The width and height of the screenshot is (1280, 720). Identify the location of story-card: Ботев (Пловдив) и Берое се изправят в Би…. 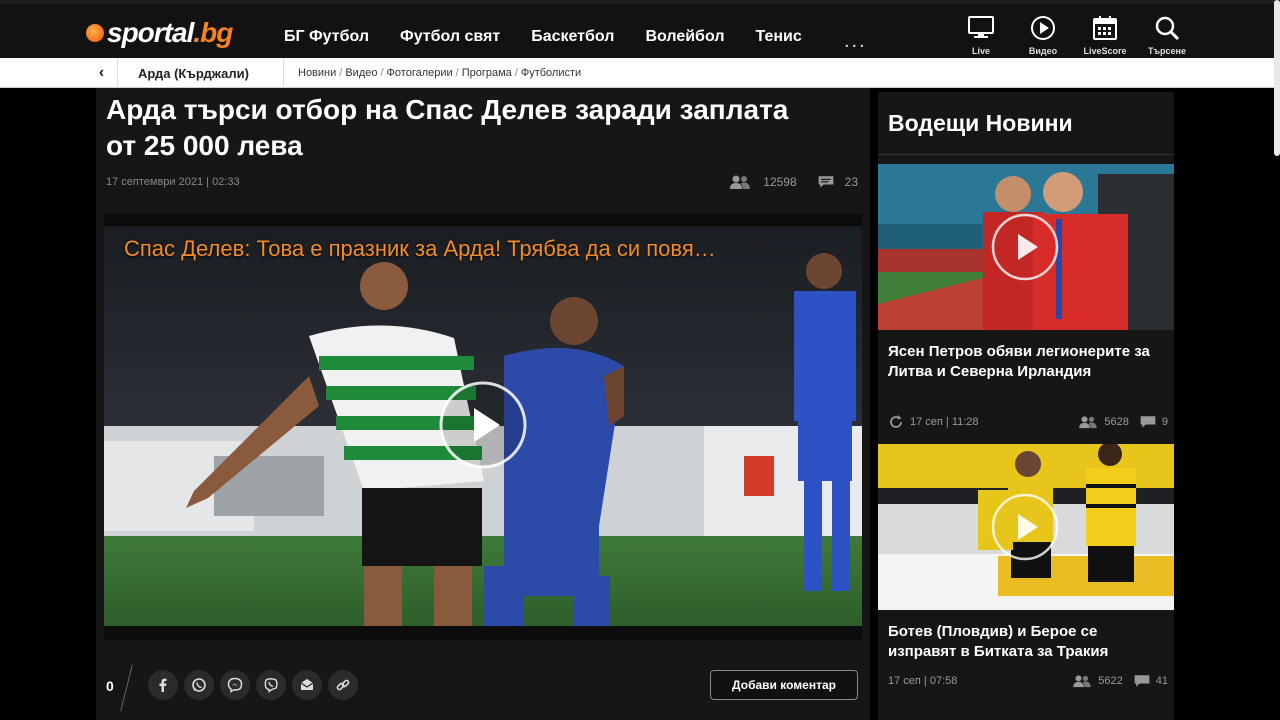
(1026, 582).